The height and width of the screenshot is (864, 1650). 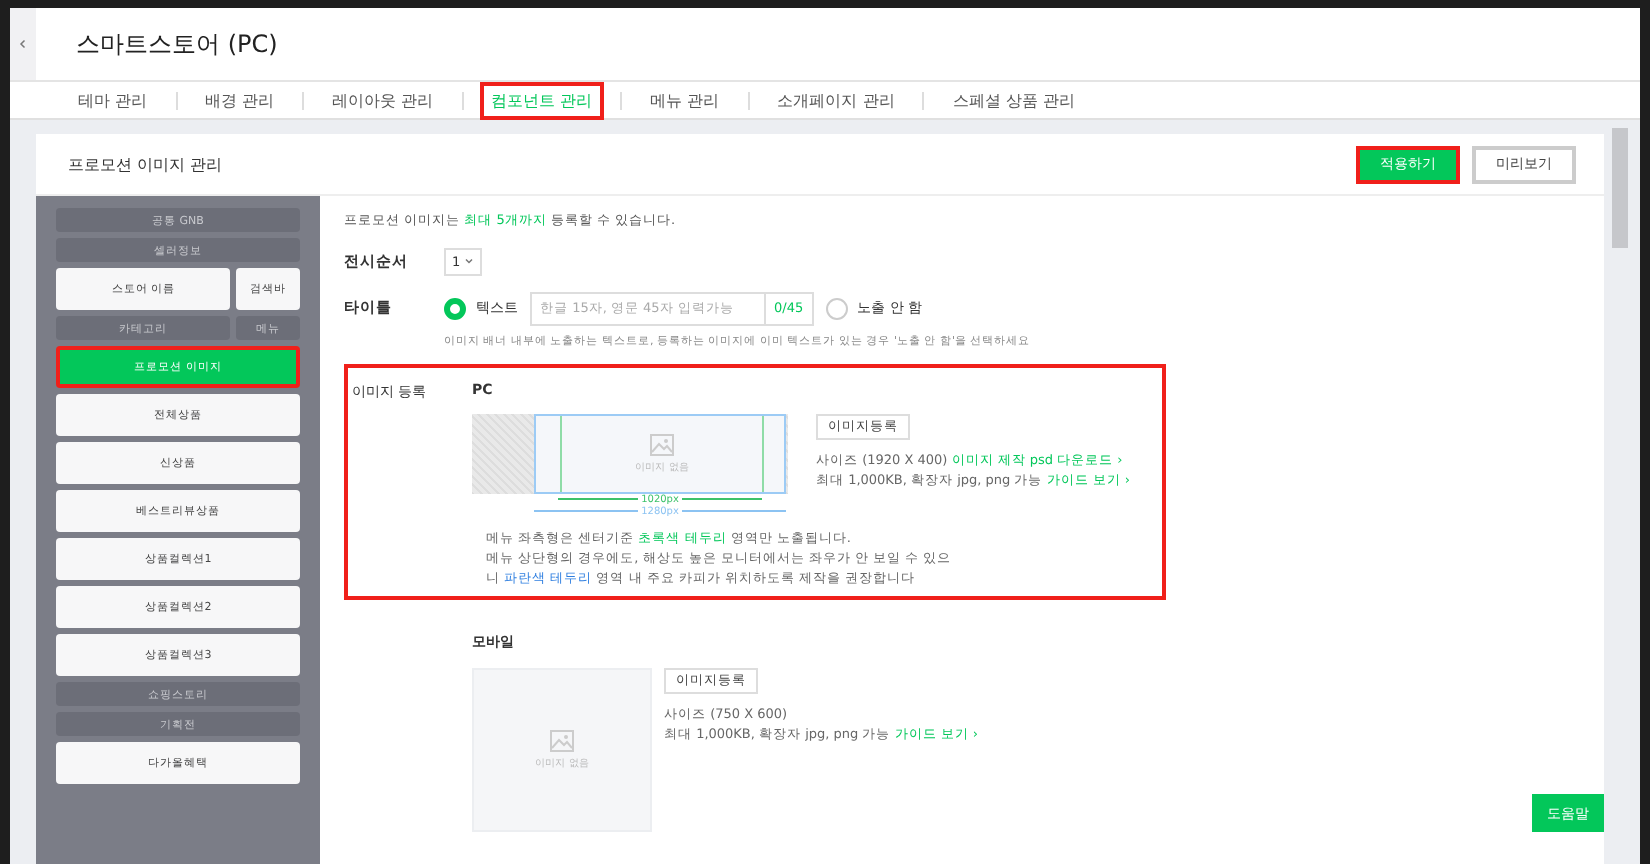 I want to click on chevron-left-icon, so click(x=23, y=44).